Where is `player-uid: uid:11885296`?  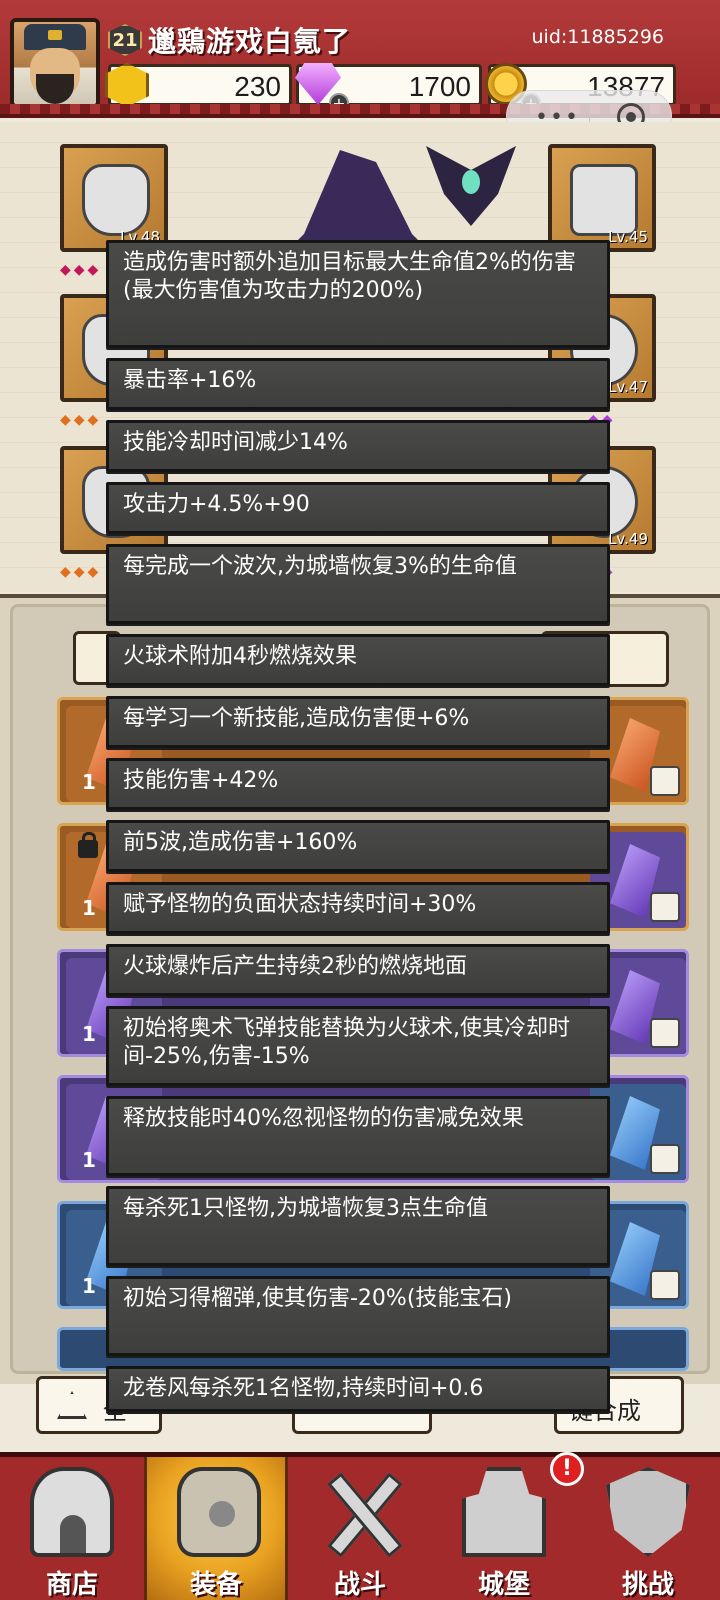 player-uid: uid:11885296 is located at coordinates (598, 37).